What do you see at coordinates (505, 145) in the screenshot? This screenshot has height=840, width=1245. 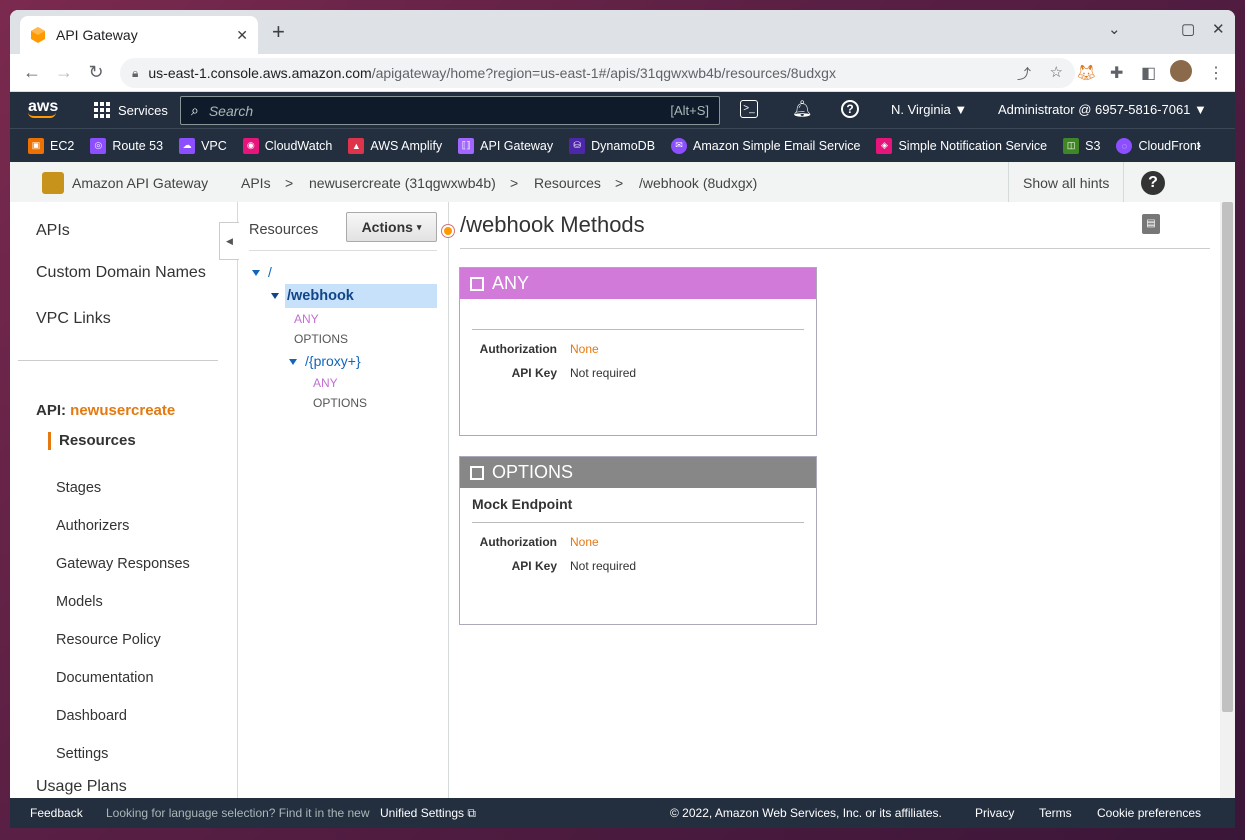 I see `favorite-api-gateway: ⟦⟧ API Gateway` at bounding box center [505, 145].